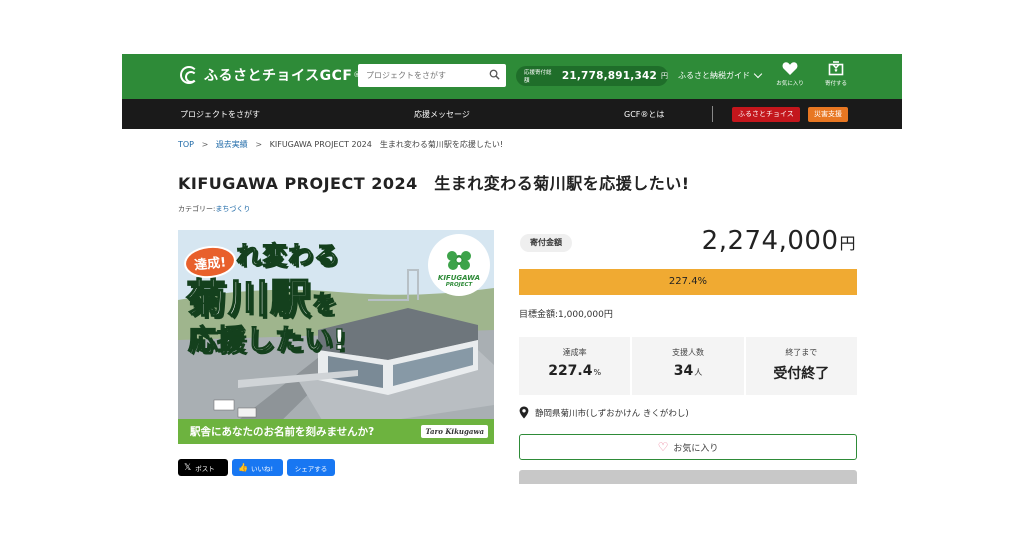 The width and height of the screenshot is (1024, 538). I want to click on logo-icon, so click(189, 75).